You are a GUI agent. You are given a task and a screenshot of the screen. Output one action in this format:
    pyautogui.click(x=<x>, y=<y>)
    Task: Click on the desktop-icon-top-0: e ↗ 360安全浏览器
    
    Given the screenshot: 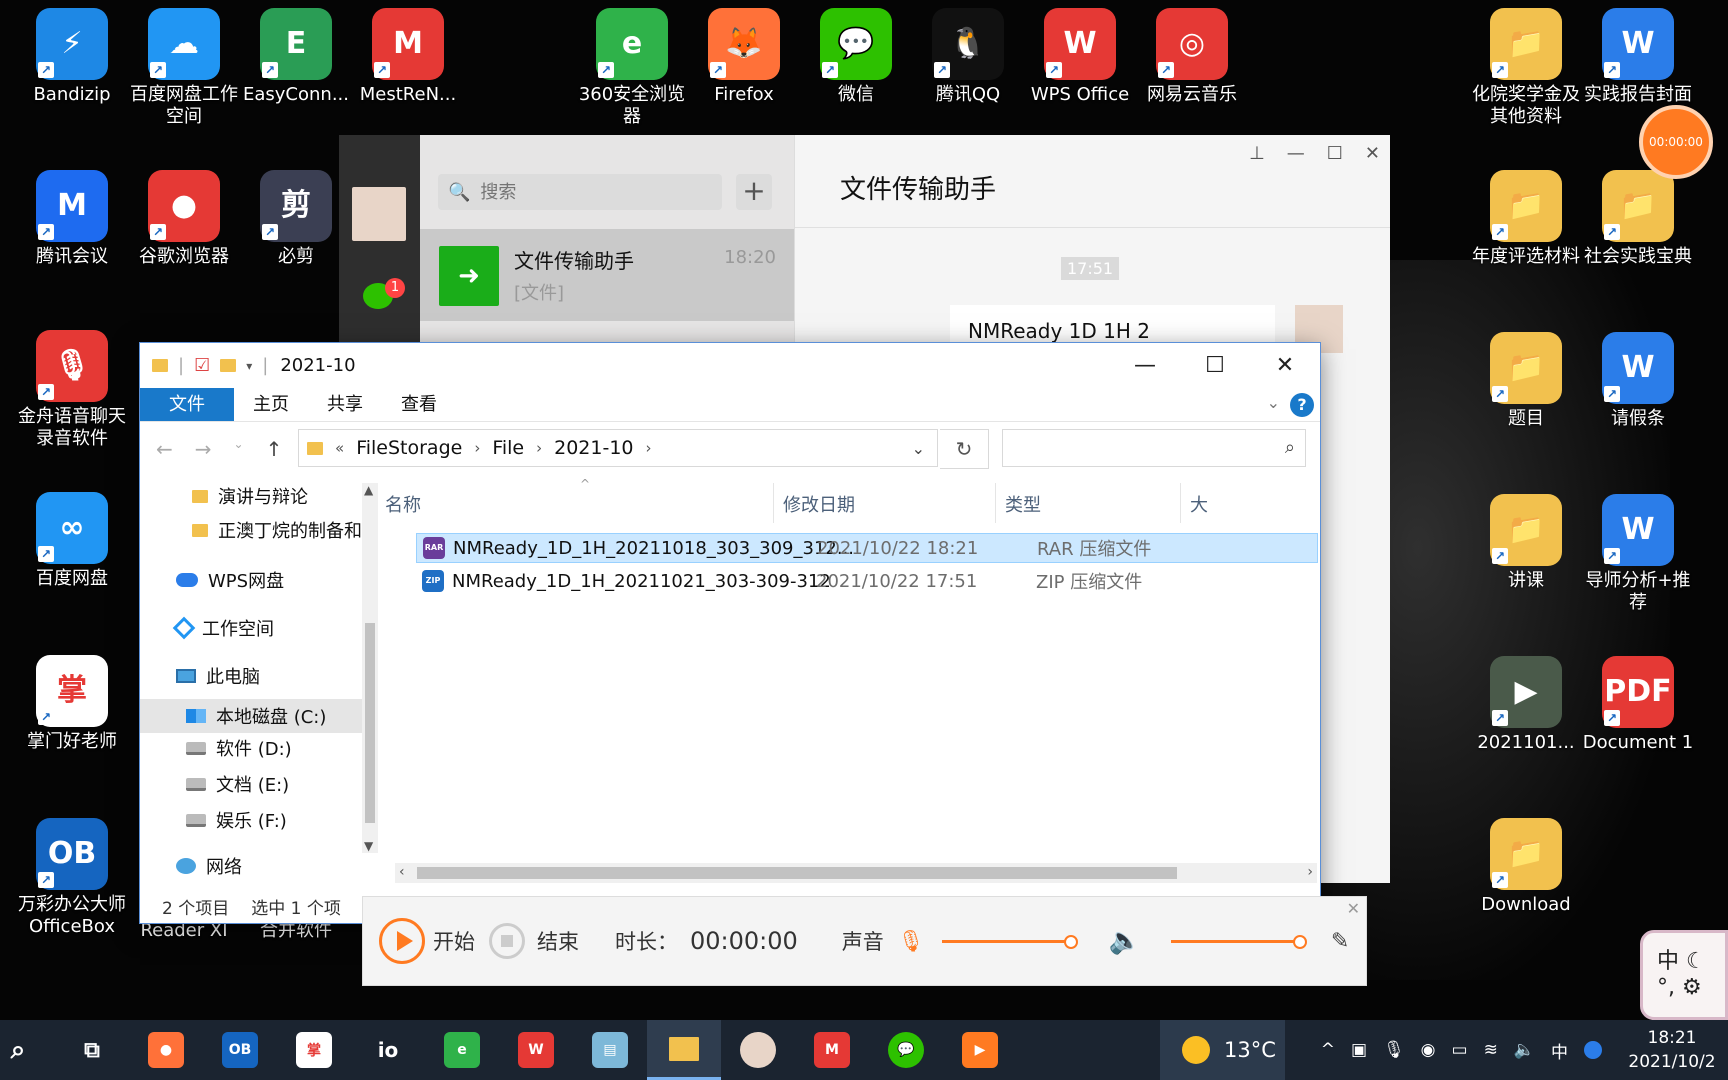 What is the action you would take?
    pyautogui.click(x=632, y=68)
    